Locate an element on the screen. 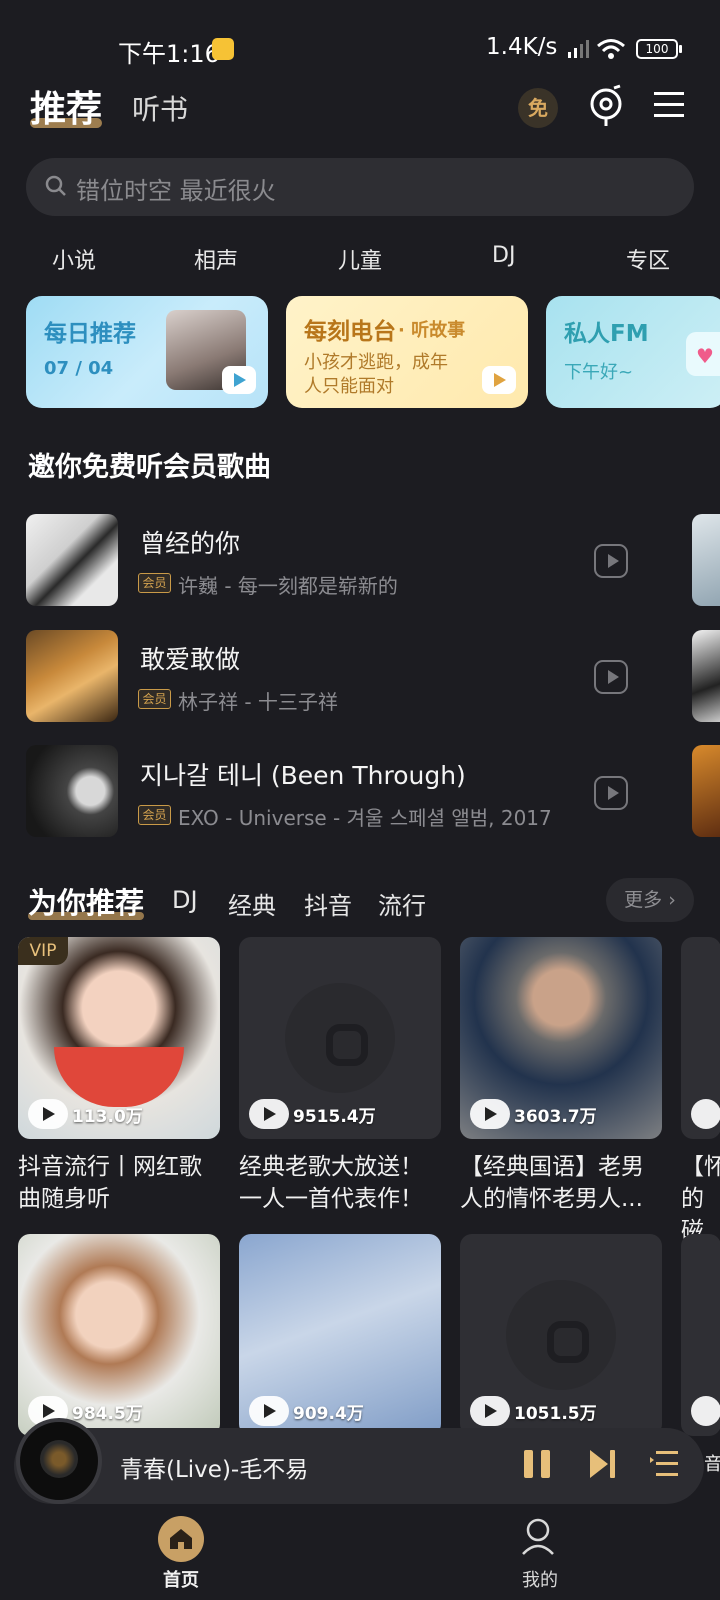 The width and height of the screenshot is (720, 1600). status-time: 下午1:16 is located at coordinates (169, 54).